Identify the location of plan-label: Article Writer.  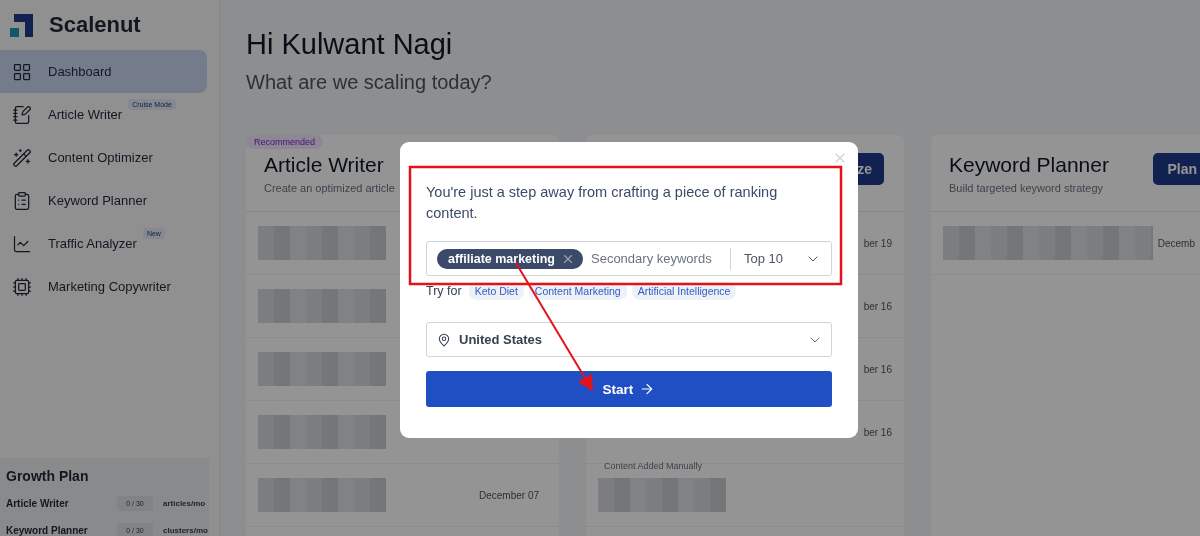
(38, 503).